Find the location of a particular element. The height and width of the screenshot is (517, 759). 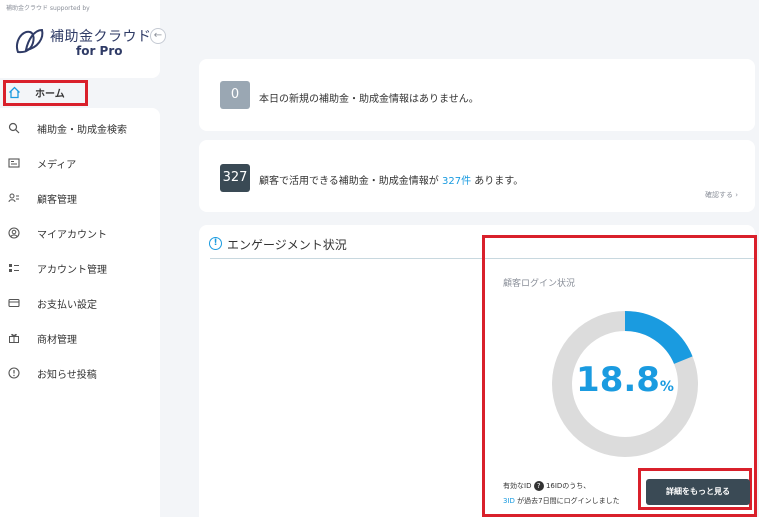

sidebar-item-my-account: マイアカウント is located at coordinates (80, 233).